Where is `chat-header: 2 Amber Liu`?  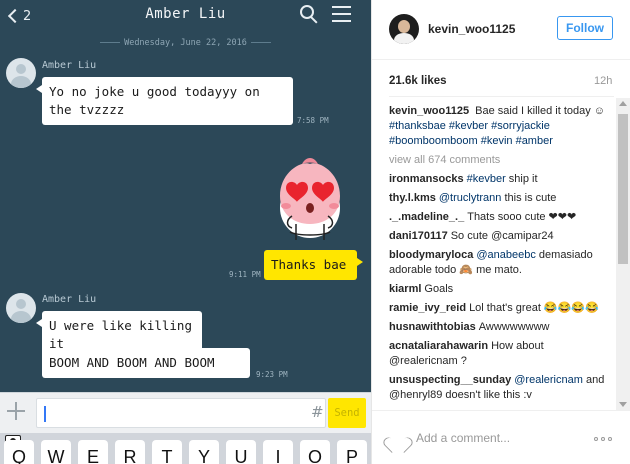
chat-header: 2 Amber Liu is located at coordinates (185, 17).